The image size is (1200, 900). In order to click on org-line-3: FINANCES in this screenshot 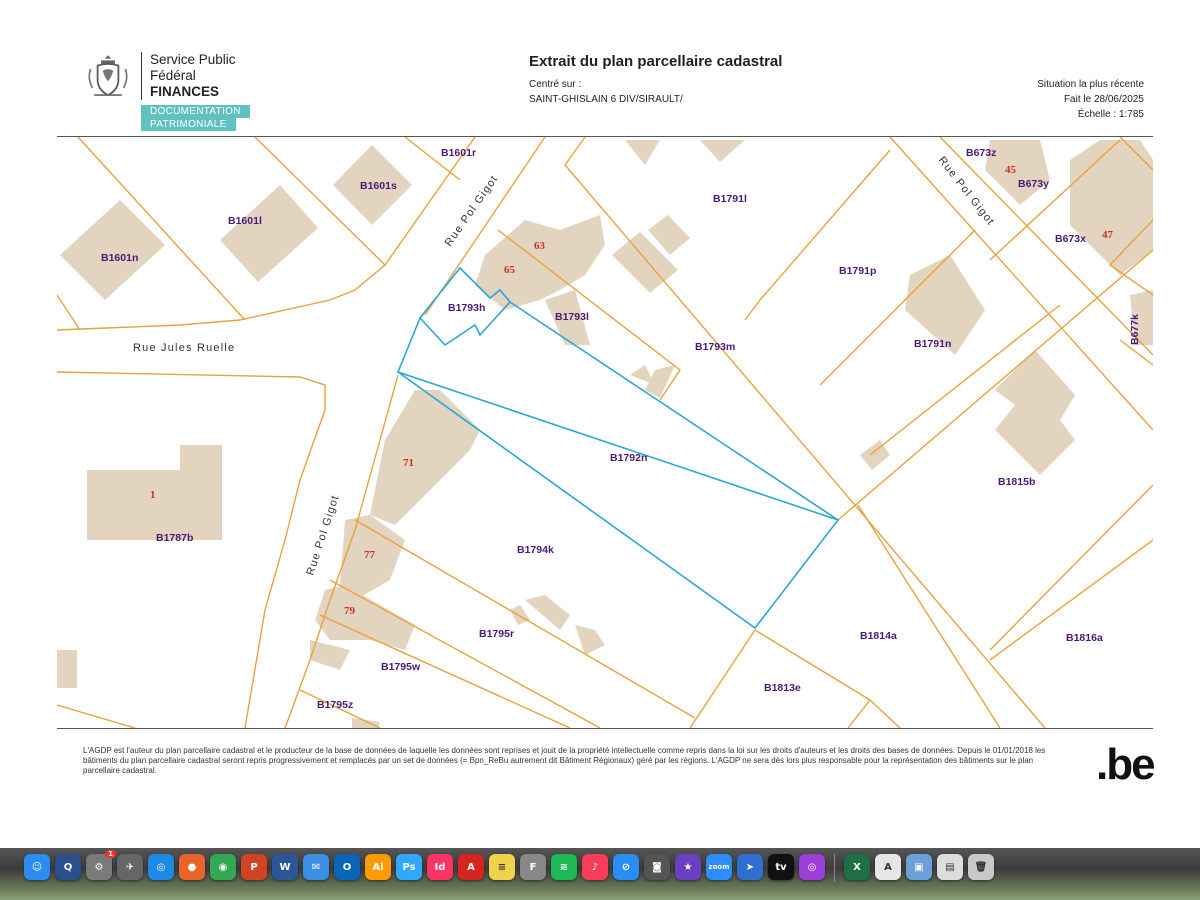, I will do `click(185, 91)`.